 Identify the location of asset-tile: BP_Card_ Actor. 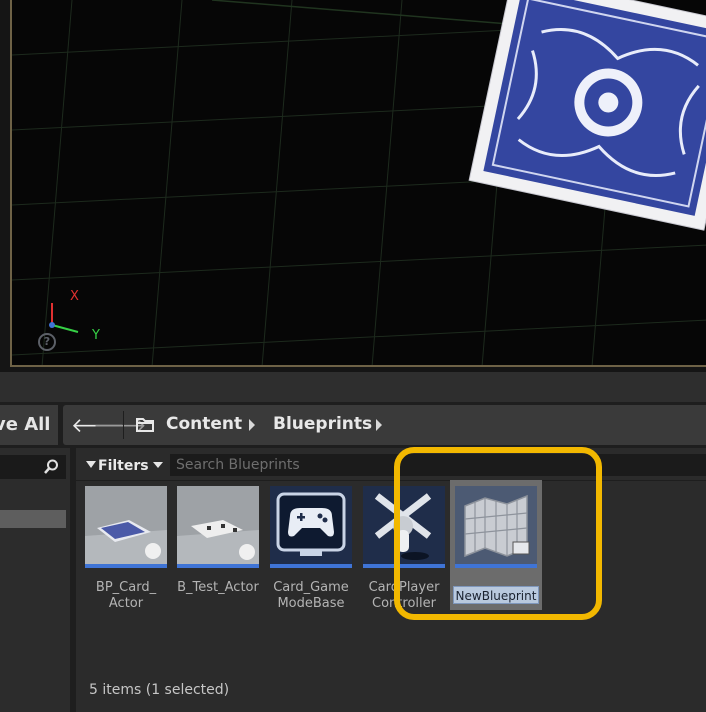
(126, 551).